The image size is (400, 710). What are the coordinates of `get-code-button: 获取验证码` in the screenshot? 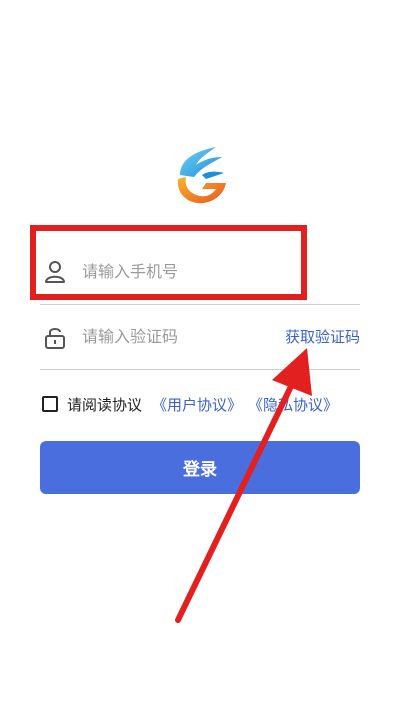 It's located at (322, 336).